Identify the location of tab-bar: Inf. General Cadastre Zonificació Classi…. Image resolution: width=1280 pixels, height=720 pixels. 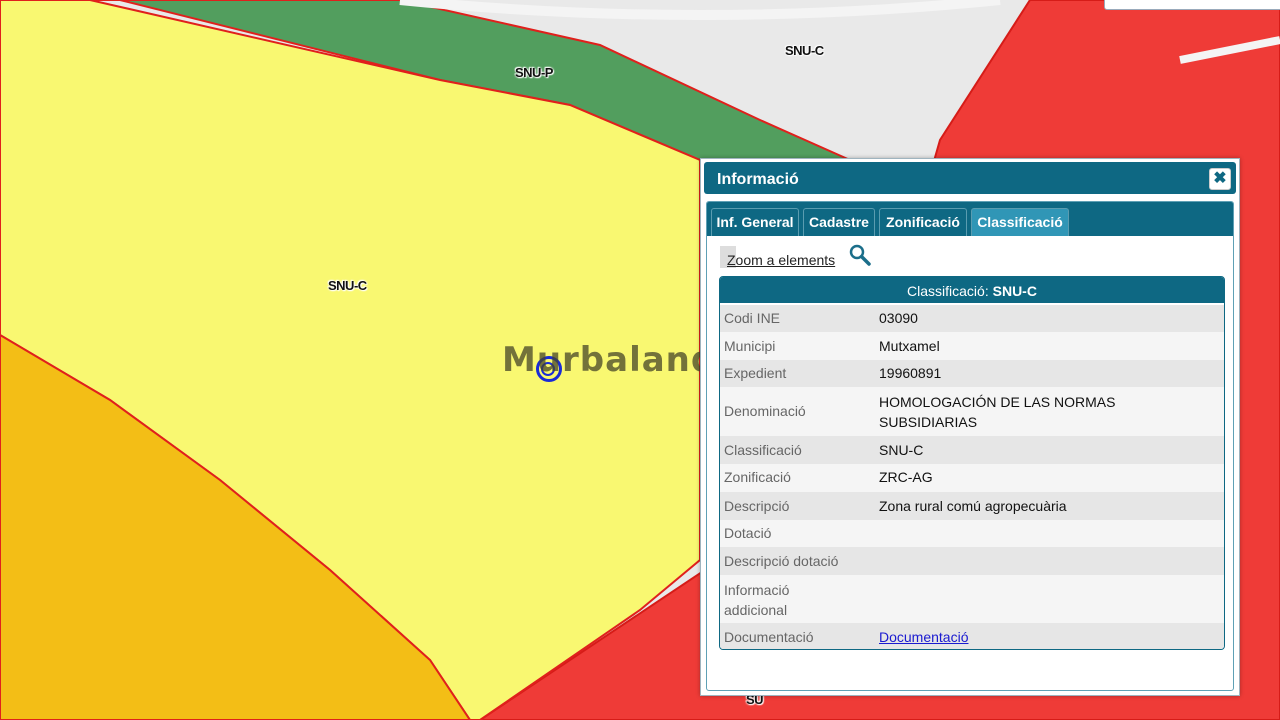
(970, 219).